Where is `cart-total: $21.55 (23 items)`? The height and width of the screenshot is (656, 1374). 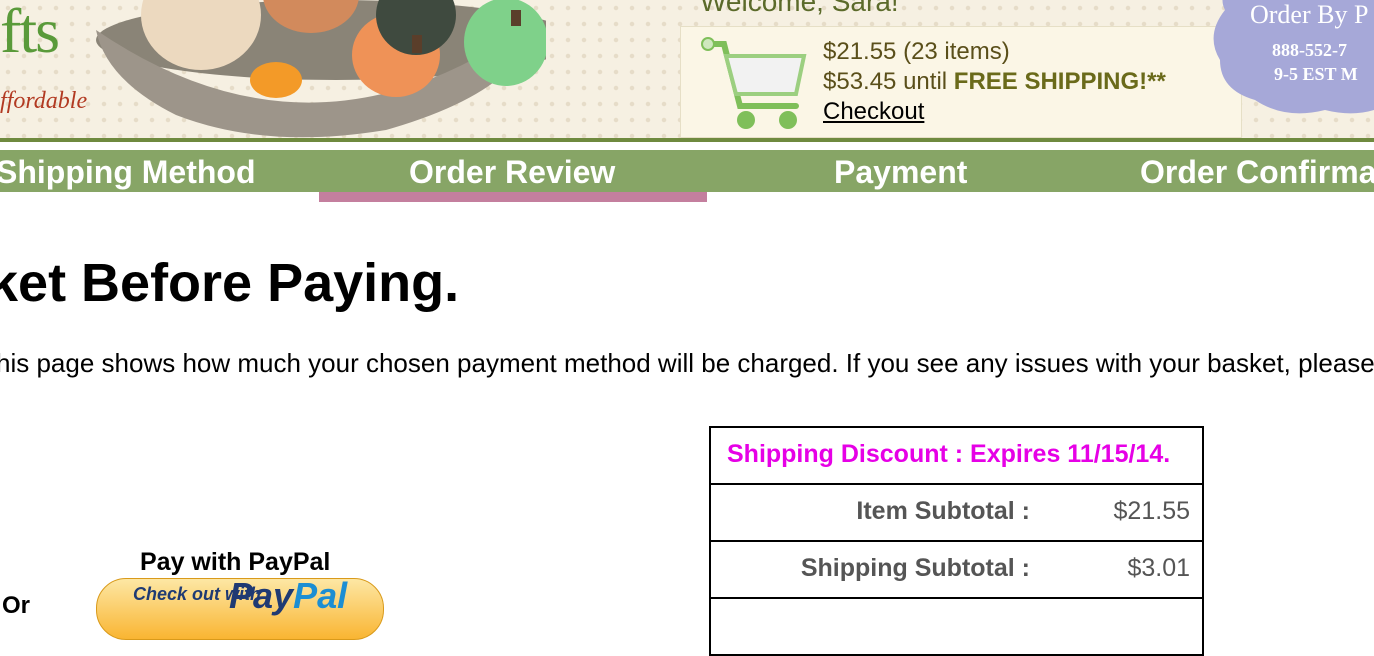
cart-total: $21.55 (23 items) is located at coordinates (916, 51).